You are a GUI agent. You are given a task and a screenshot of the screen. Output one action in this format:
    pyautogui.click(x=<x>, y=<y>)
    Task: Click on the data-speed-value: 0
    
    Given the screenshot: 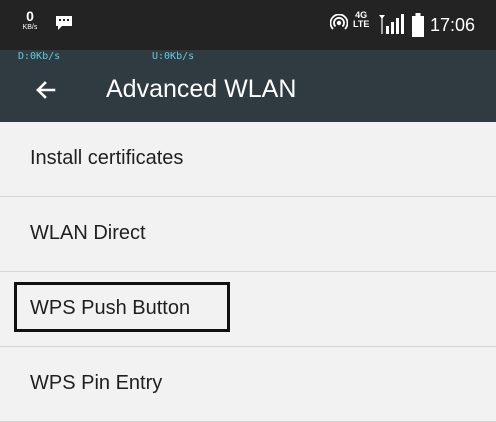 What is the action you would take?
    pyautogui.click(x=30, y=16)
    